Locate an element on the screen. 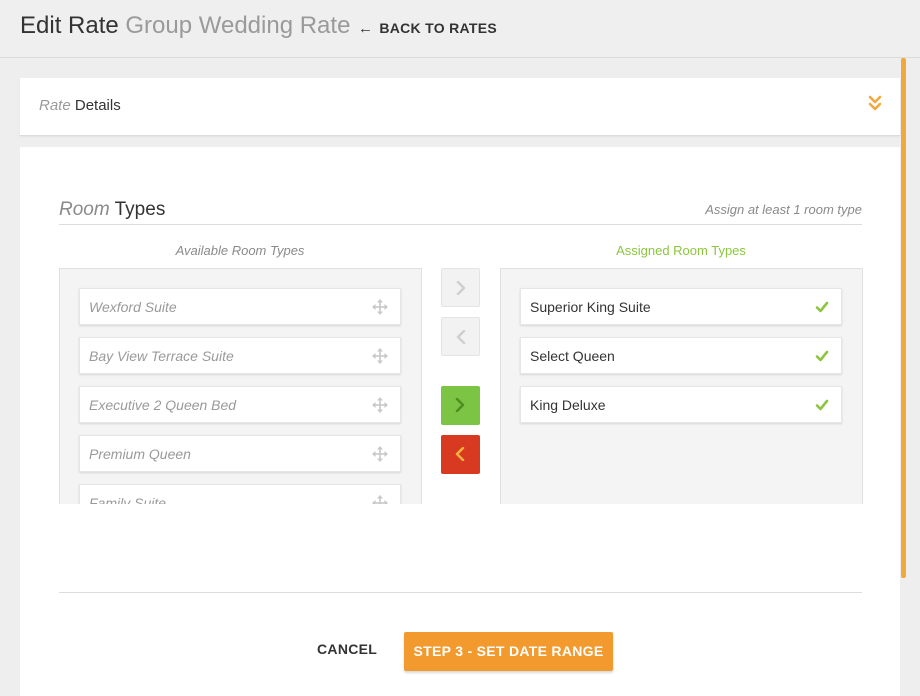 The width and height of the screenshot is (920, 696). rate-details-title-light: Rate is located at coordinates (55, 105).